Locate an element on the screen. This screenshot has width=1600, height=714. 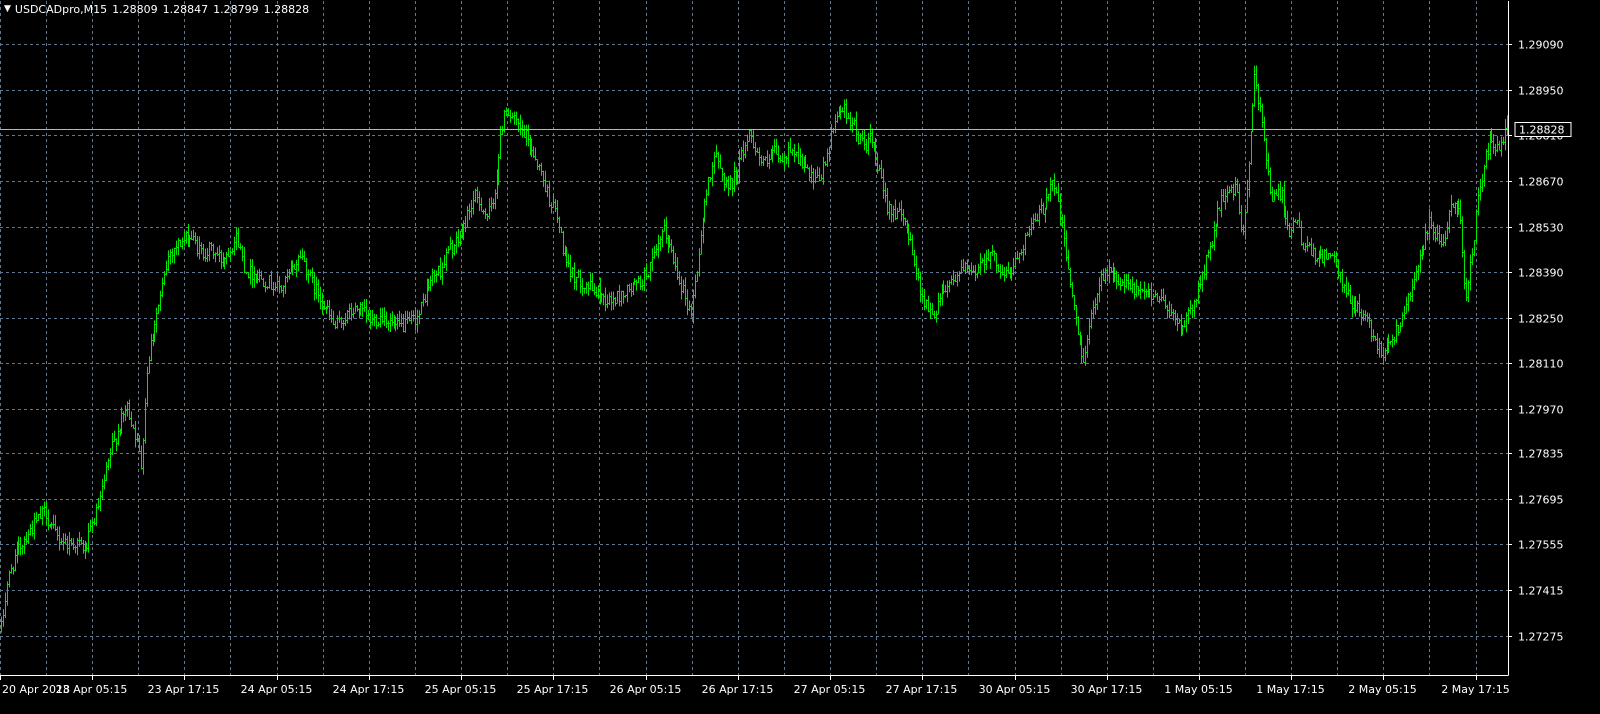
close-price: 1.28828 is located at coordinates (286, 9).